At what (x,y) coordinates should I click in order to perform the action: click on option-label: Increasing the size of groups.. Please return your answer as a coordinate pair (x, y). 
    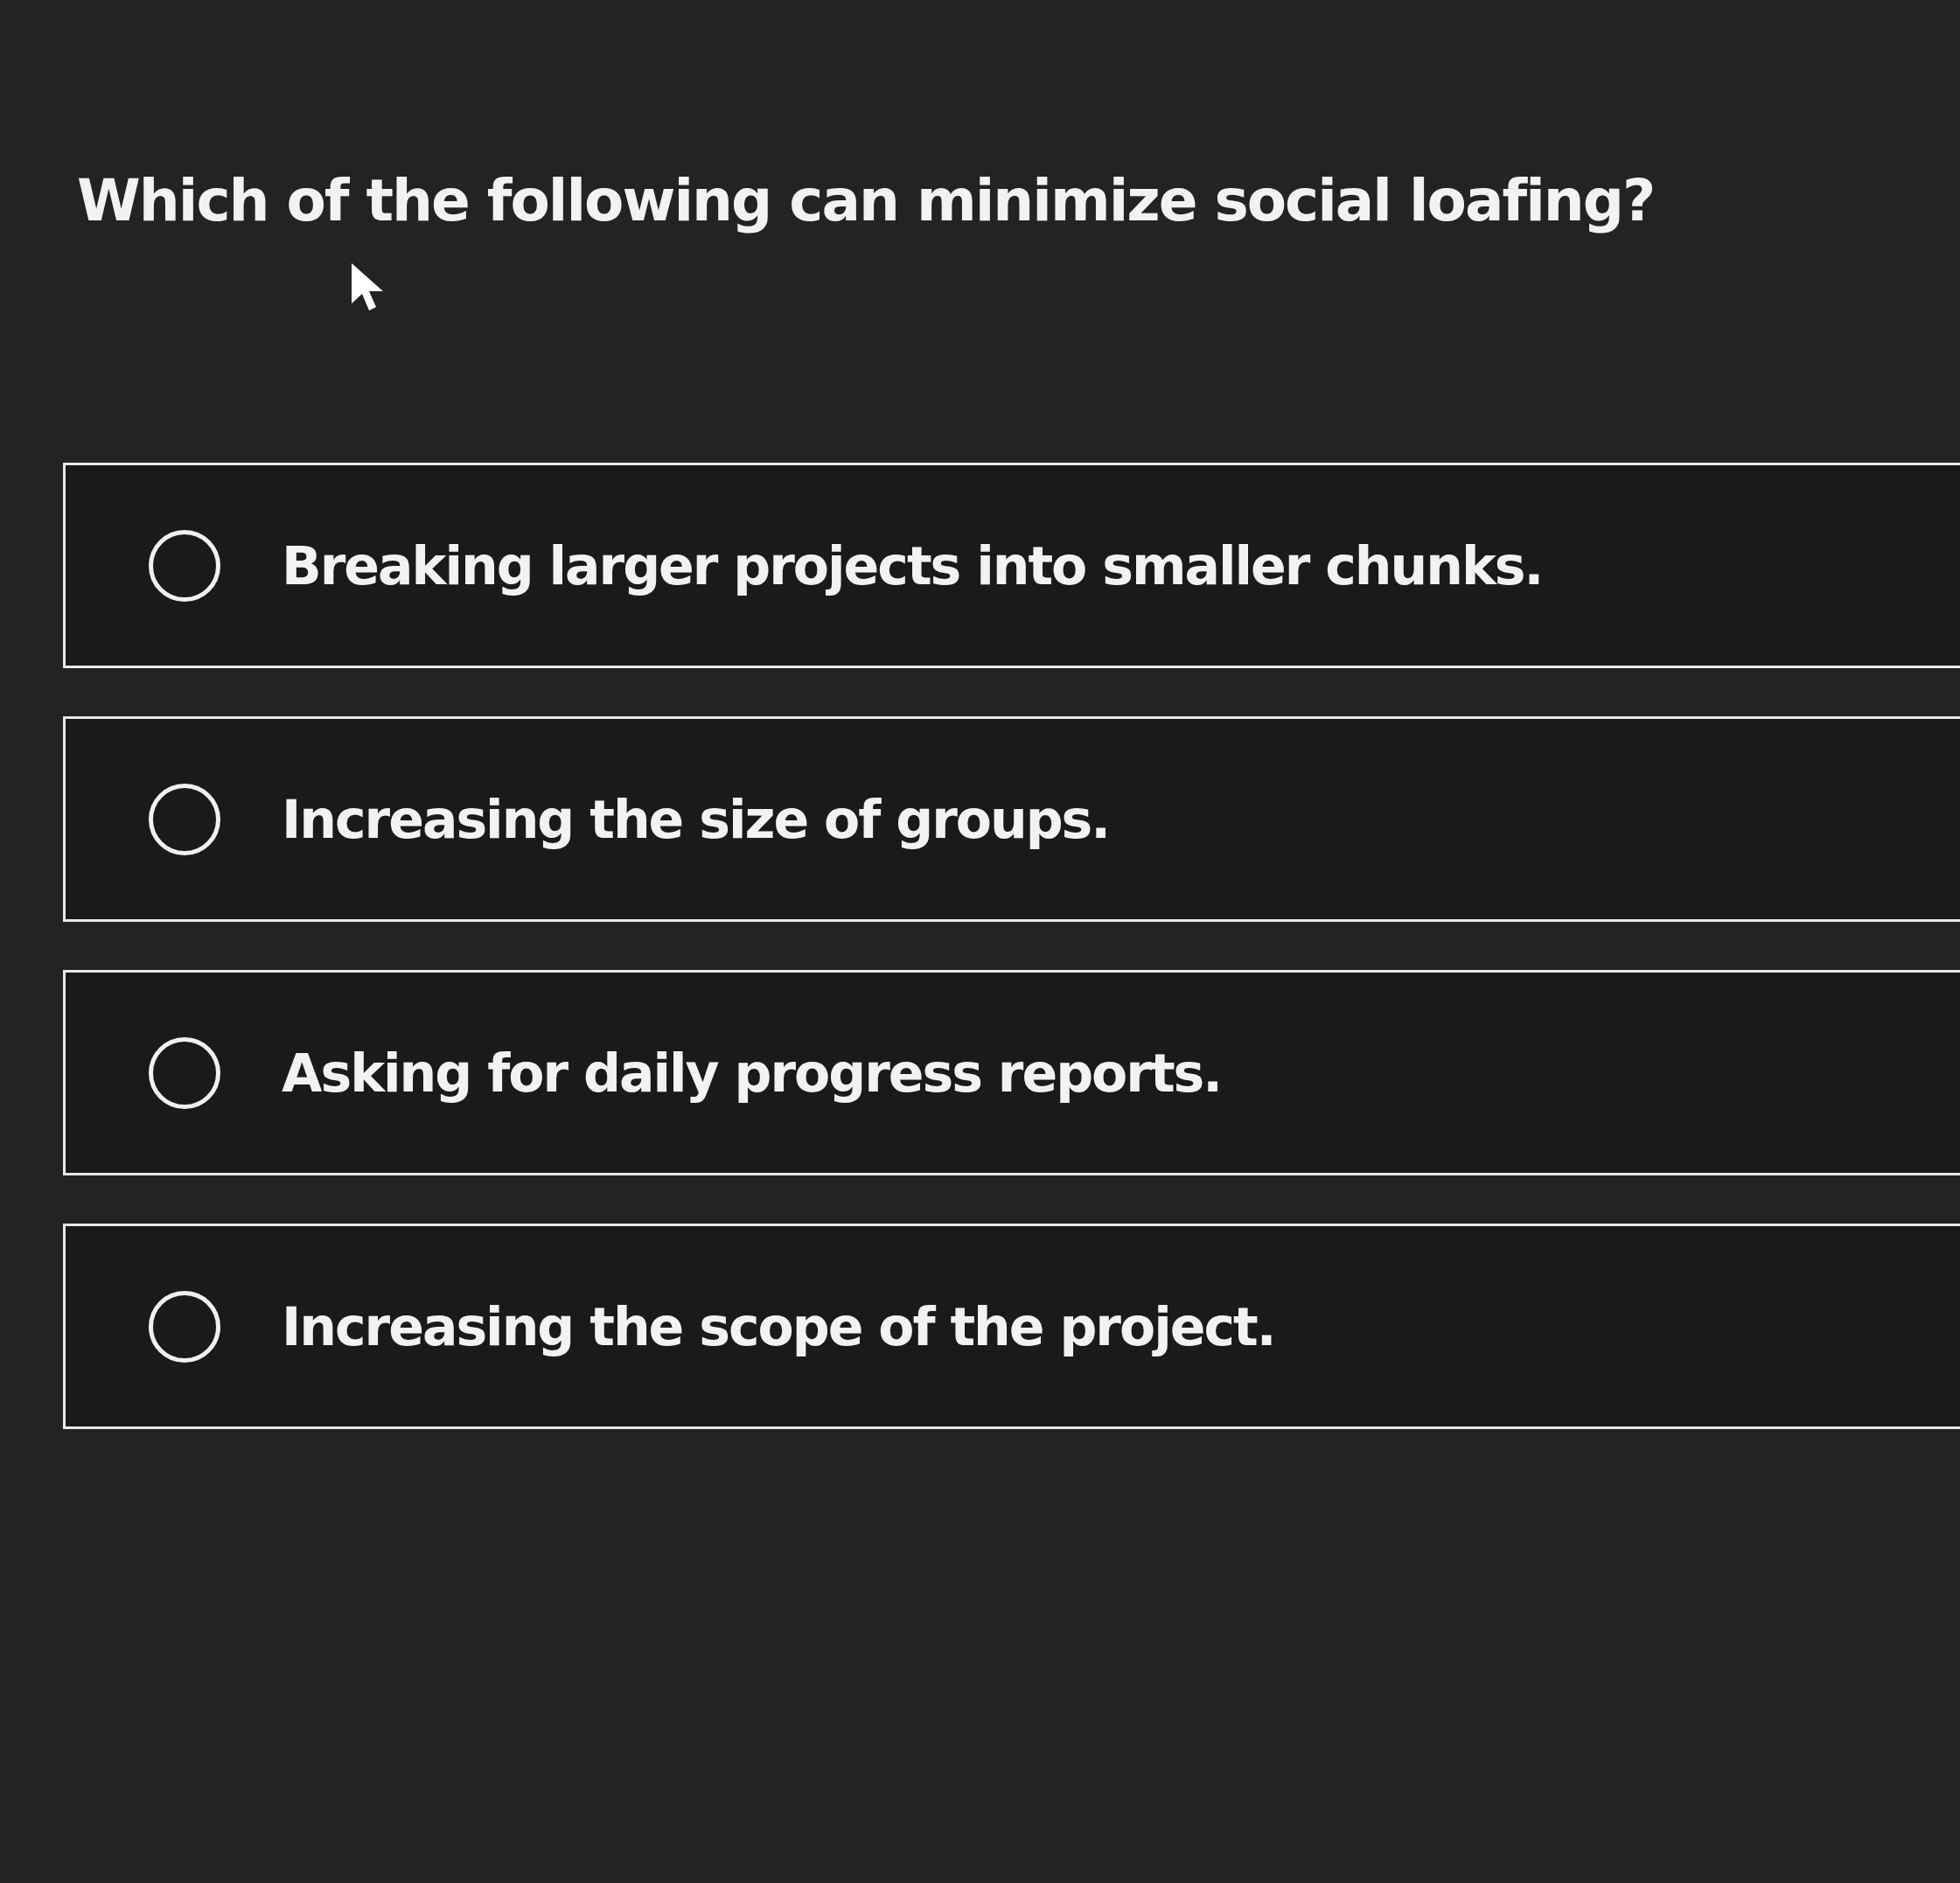
    Looking at the image, I should click on (696, 819).